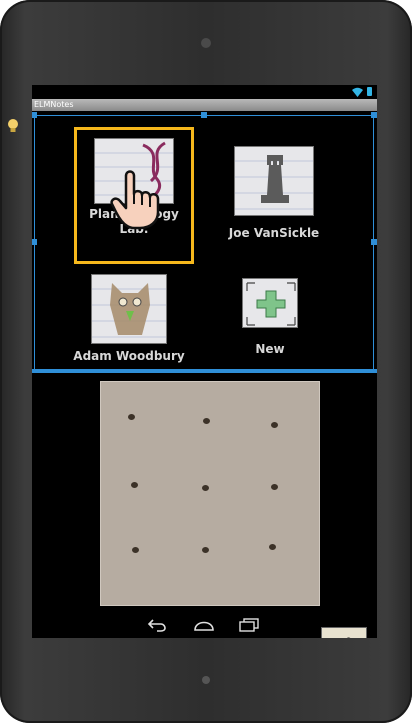  What do you see at coordinates (357, 92) in the screenshot?
I see `wifi-icon` at bounding box center [357, 92].